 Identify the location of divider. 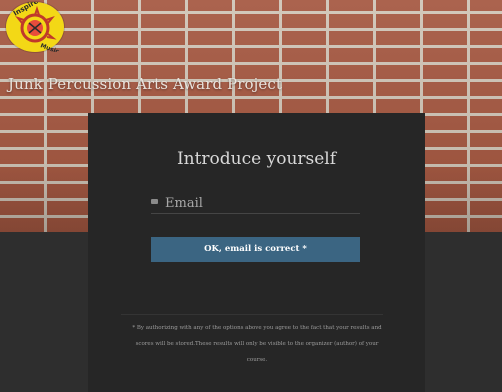
(252, 314).